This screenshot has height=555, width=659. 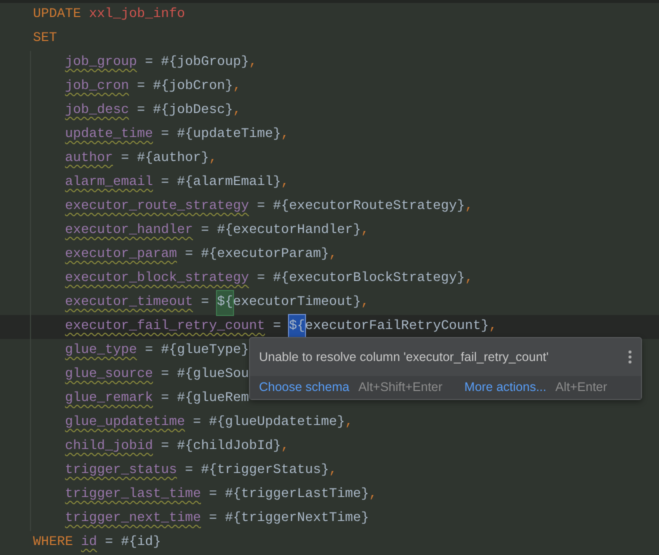 What do you see at coordinates (181, 159) in the screenshot?
I see `parameter-name: author}` at bounding box center [181, 159].